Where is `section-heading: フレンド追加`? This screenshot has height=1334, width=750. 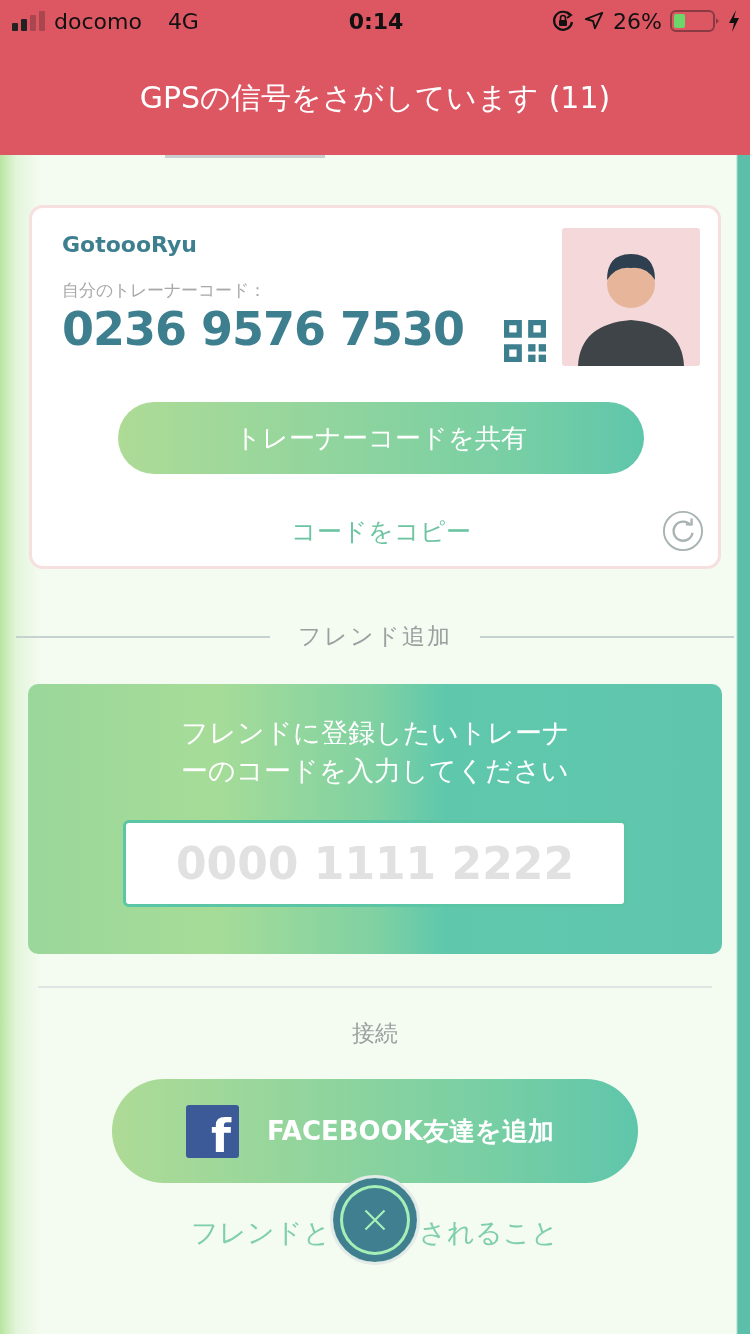 section-heading: フレンド追加 is located at coordinates (375, 636).